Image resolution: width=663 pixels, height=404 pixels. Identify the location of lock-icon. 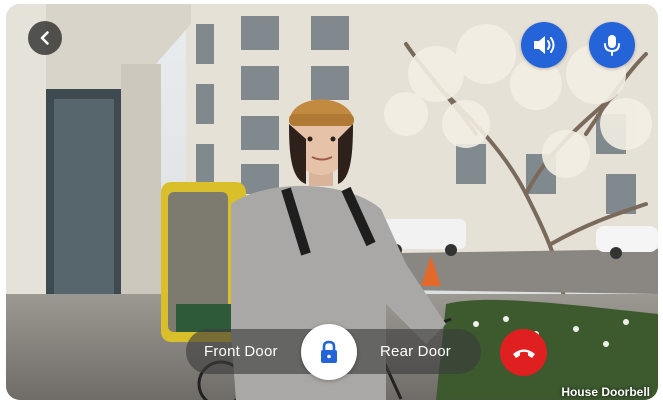
(329, 351).